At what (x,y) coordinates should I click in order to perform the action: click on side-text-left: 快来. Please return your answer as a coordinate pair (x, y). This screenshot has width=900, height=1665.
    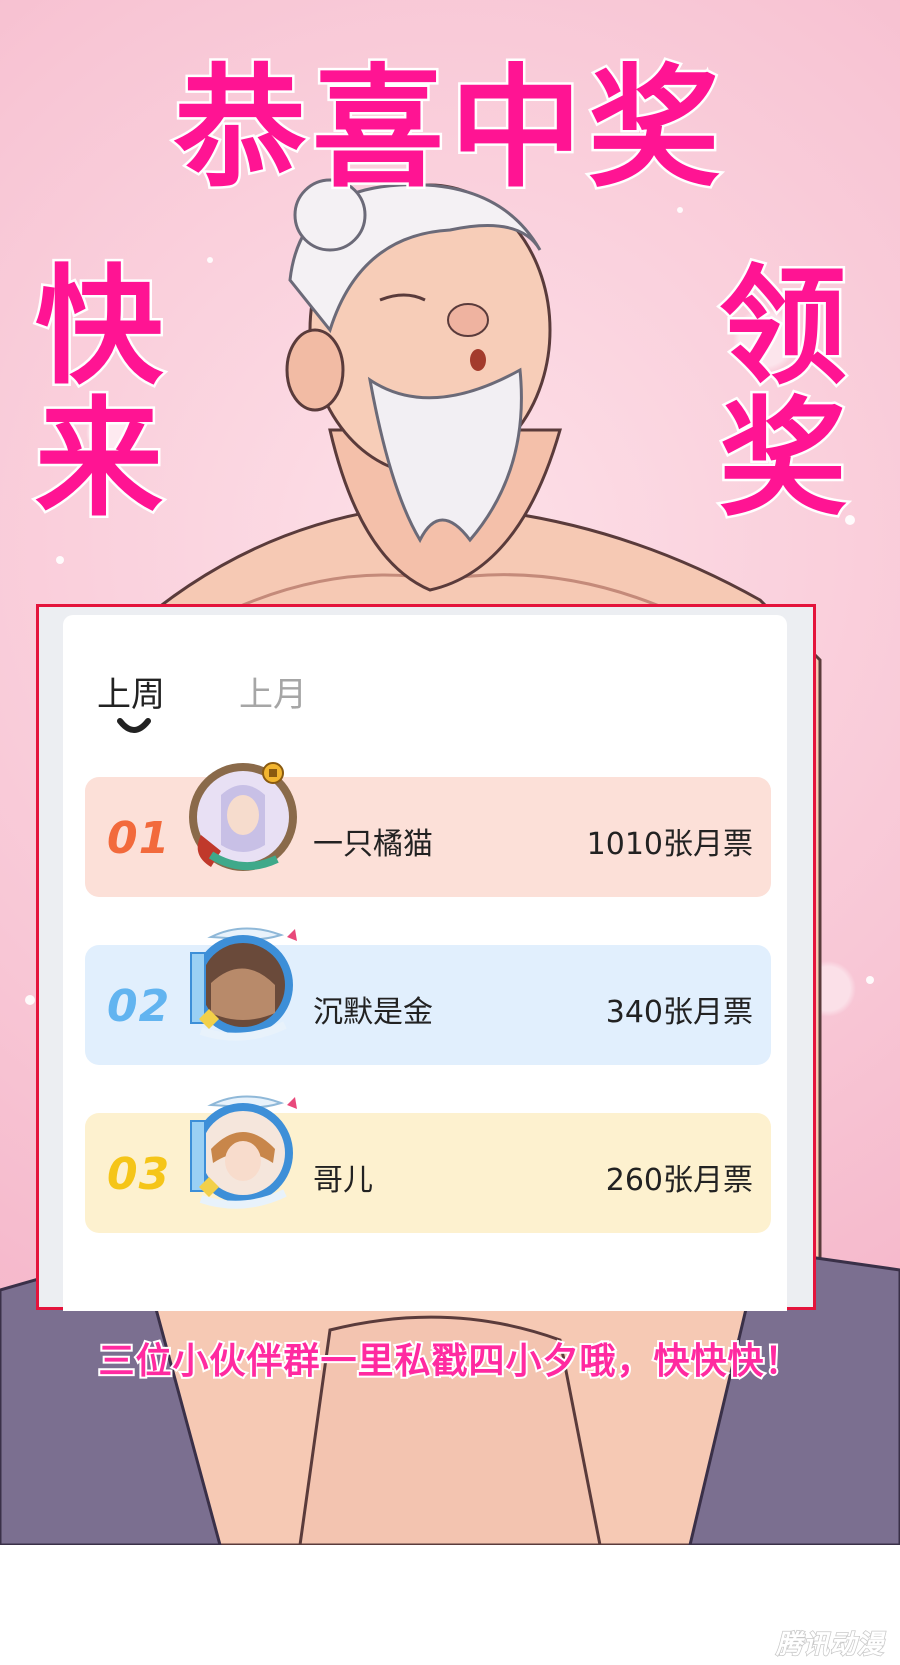
    Looking at the image, I should click on (98, 393).